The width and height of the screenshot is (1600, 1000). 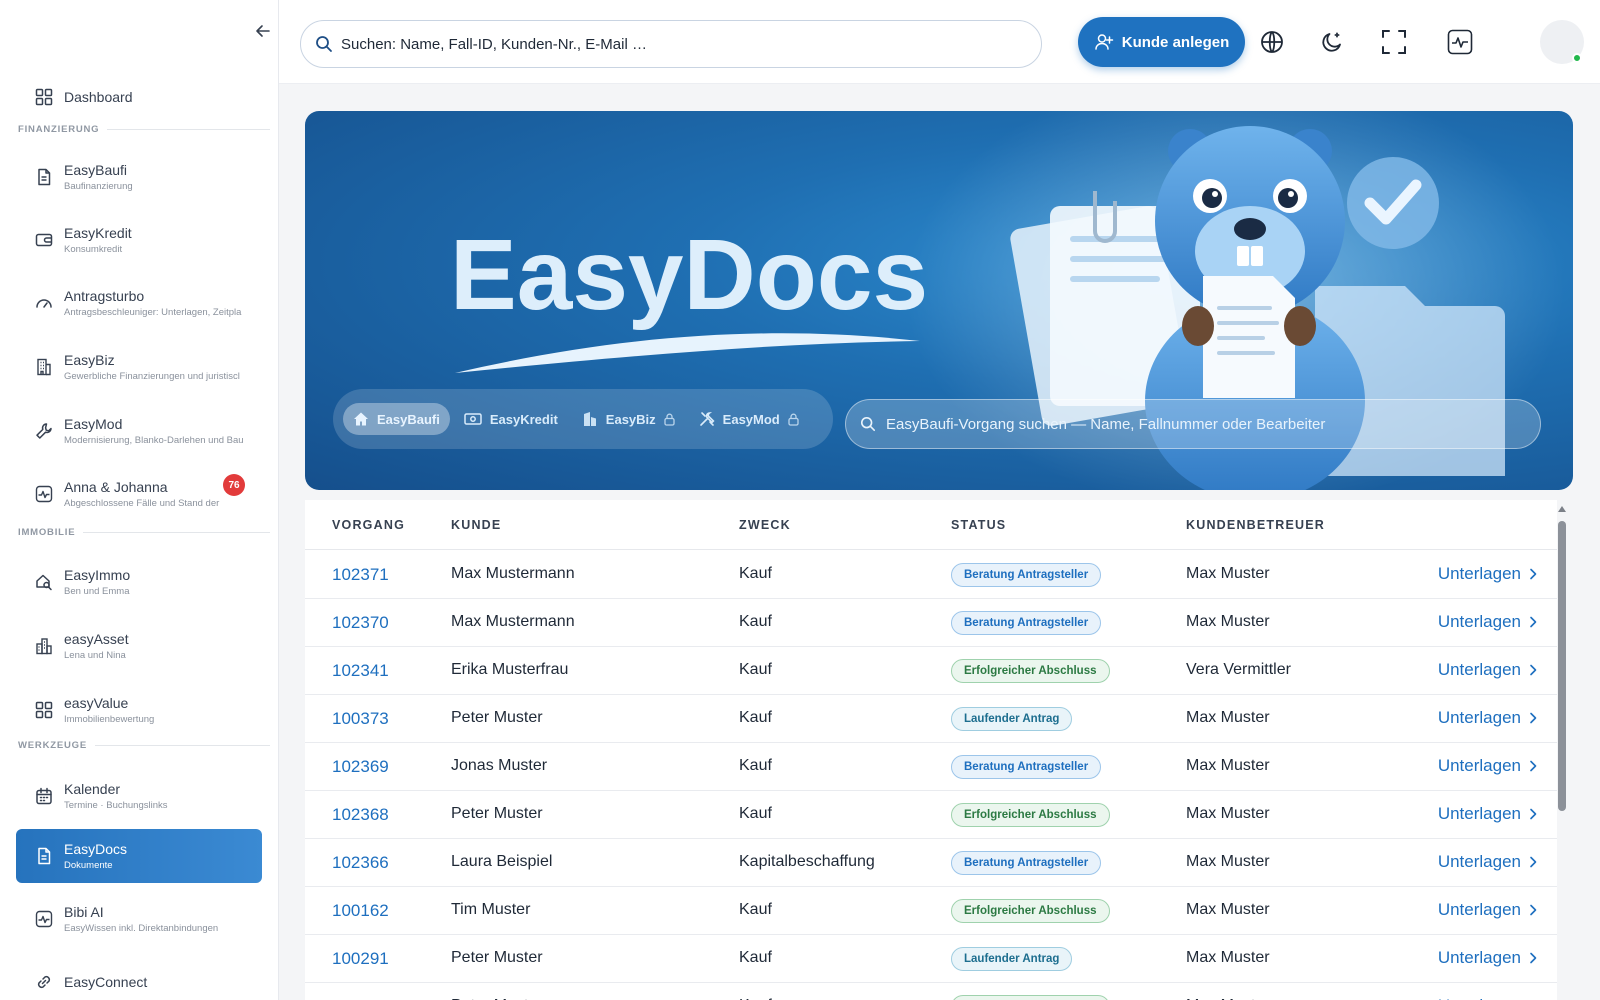 I want to click on case-search-input, so click(x=1206, y=424).